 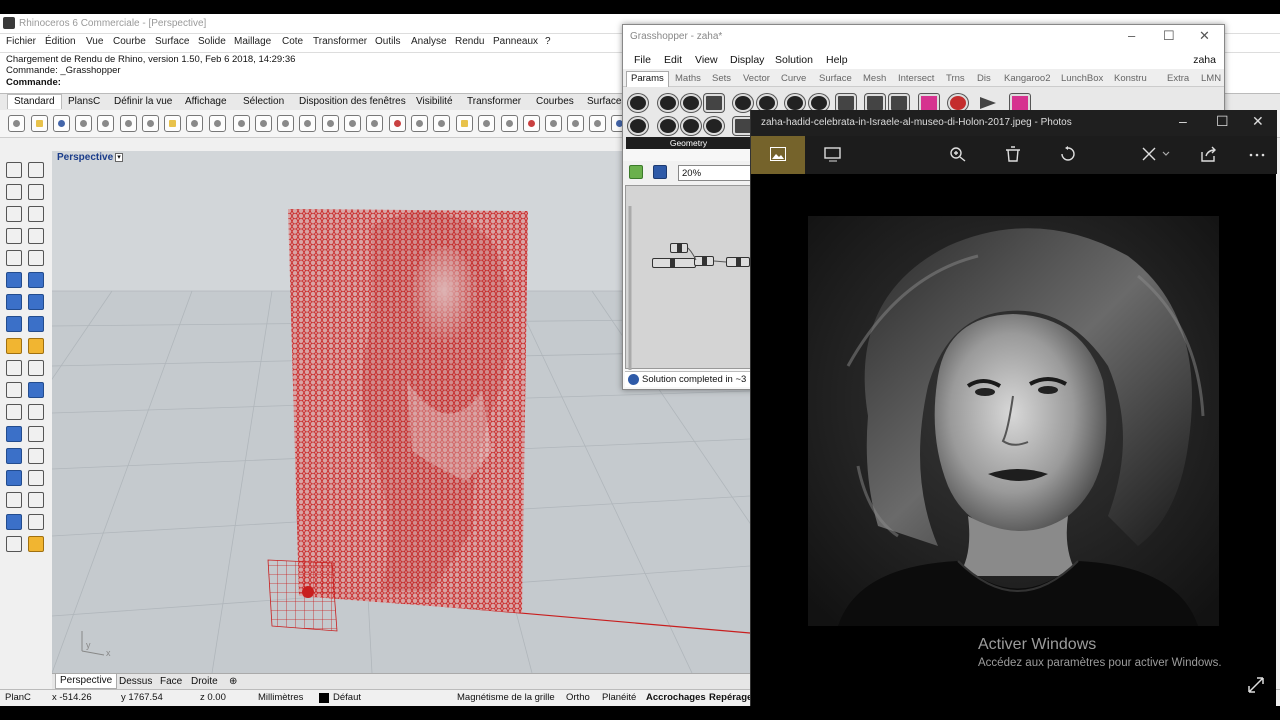 What do you see at coordinates (34, 101) in the screenshot?
I see `tab-standard: Standard` at bounding box center [34, 101].